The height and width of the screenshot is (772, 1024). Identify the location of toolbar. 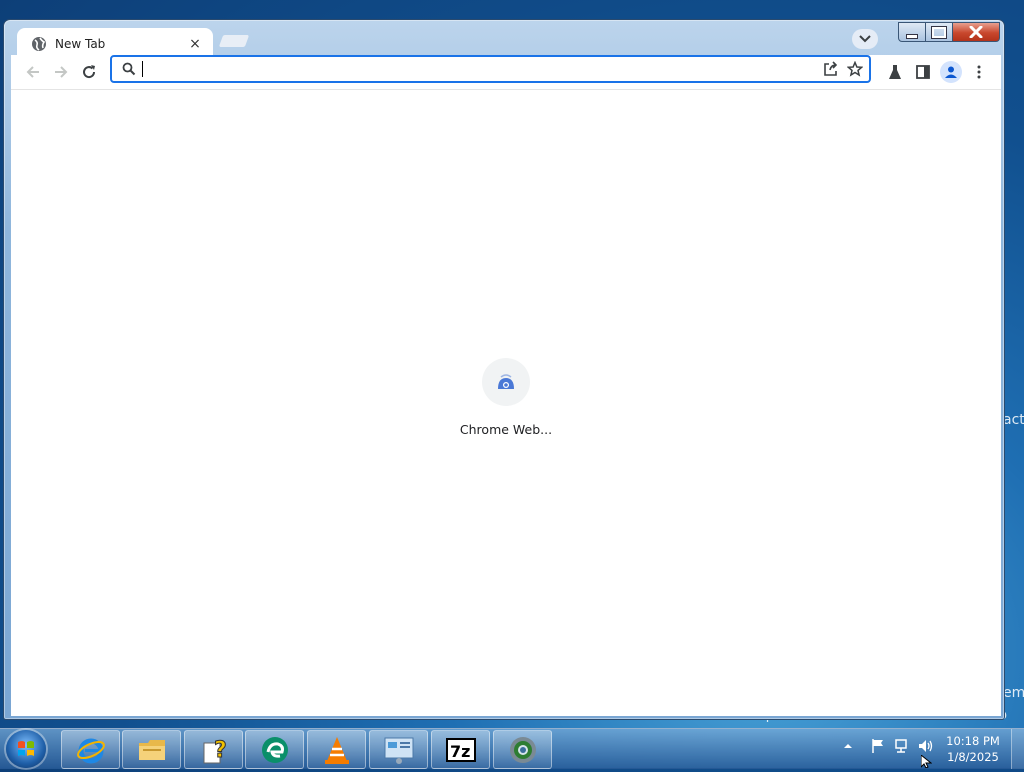
(506, 72).